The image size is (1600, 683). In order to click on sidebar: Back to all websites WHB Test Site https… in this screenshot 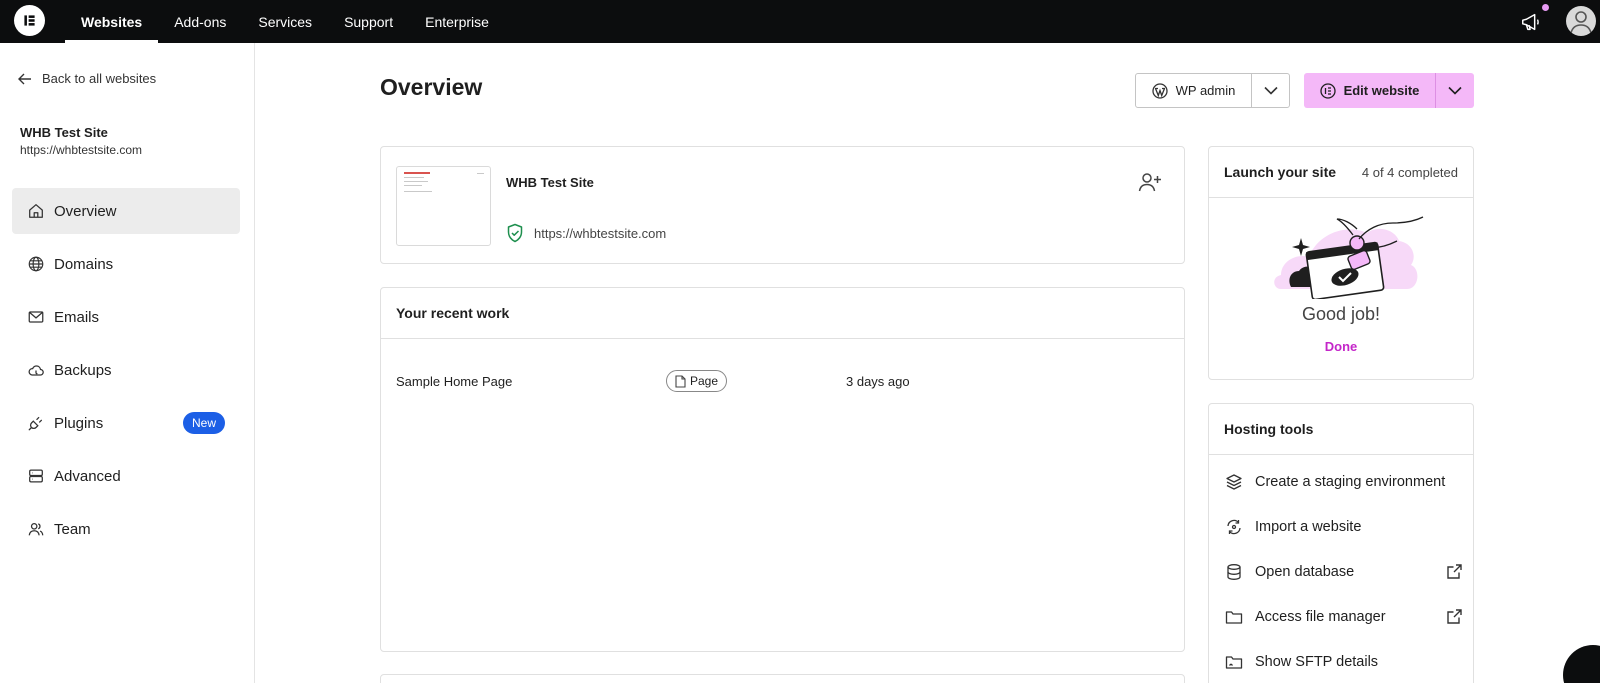, I will do `click(127, 363)`.